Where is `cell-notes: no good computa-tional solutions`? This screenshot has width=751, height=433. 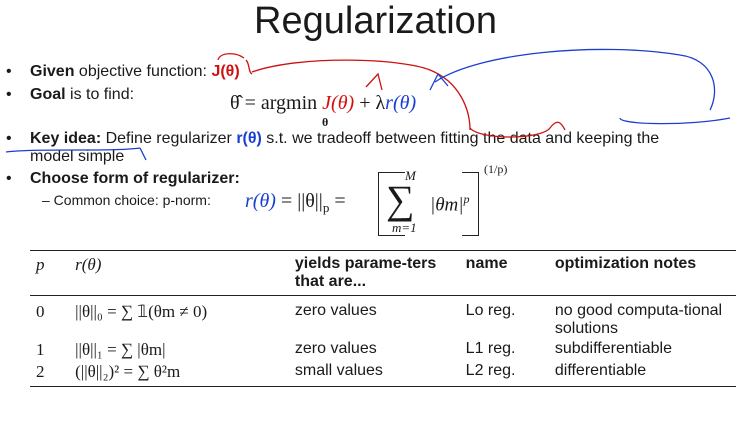
cell-notes: no good computa-tional solutions is located at coordinates (638, 319).